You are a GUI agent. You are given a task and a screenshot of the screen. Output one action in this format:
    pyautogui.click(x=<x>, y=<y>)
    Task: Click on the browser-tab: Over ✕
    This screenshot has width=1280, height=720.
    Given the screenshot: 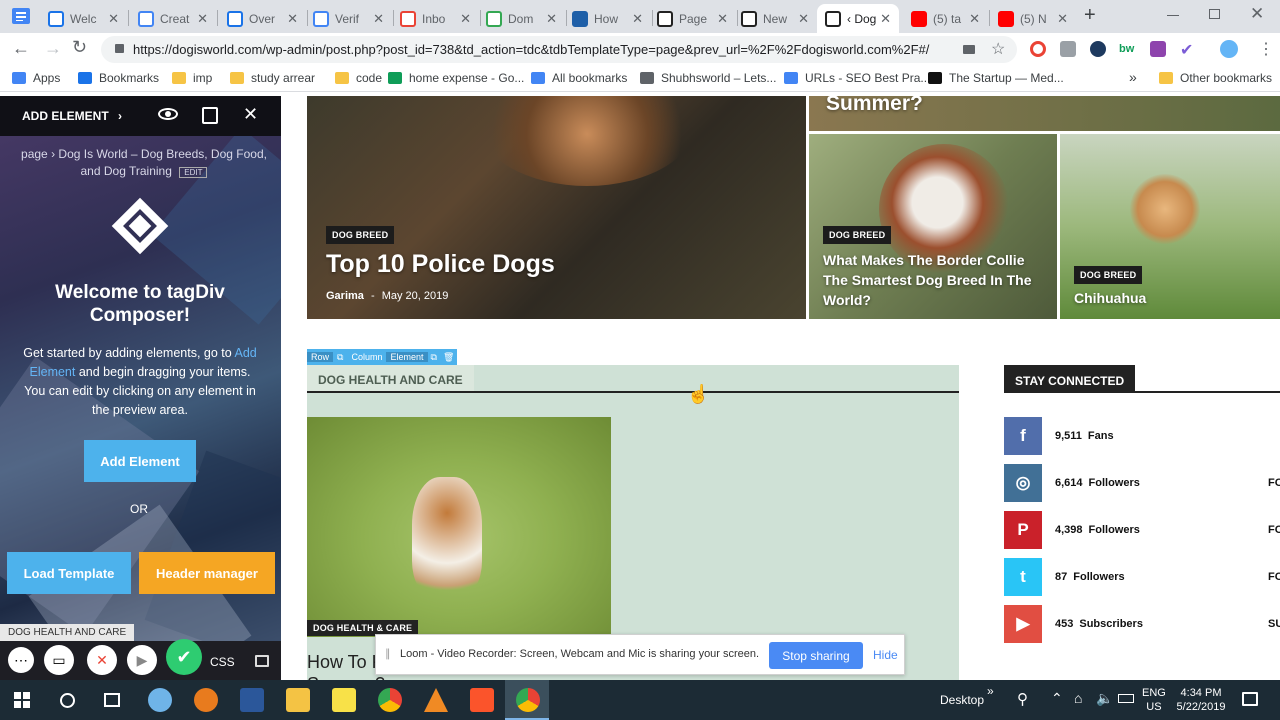 What is the action you would take?
    pyautogui.click(x=262, y=18)
    